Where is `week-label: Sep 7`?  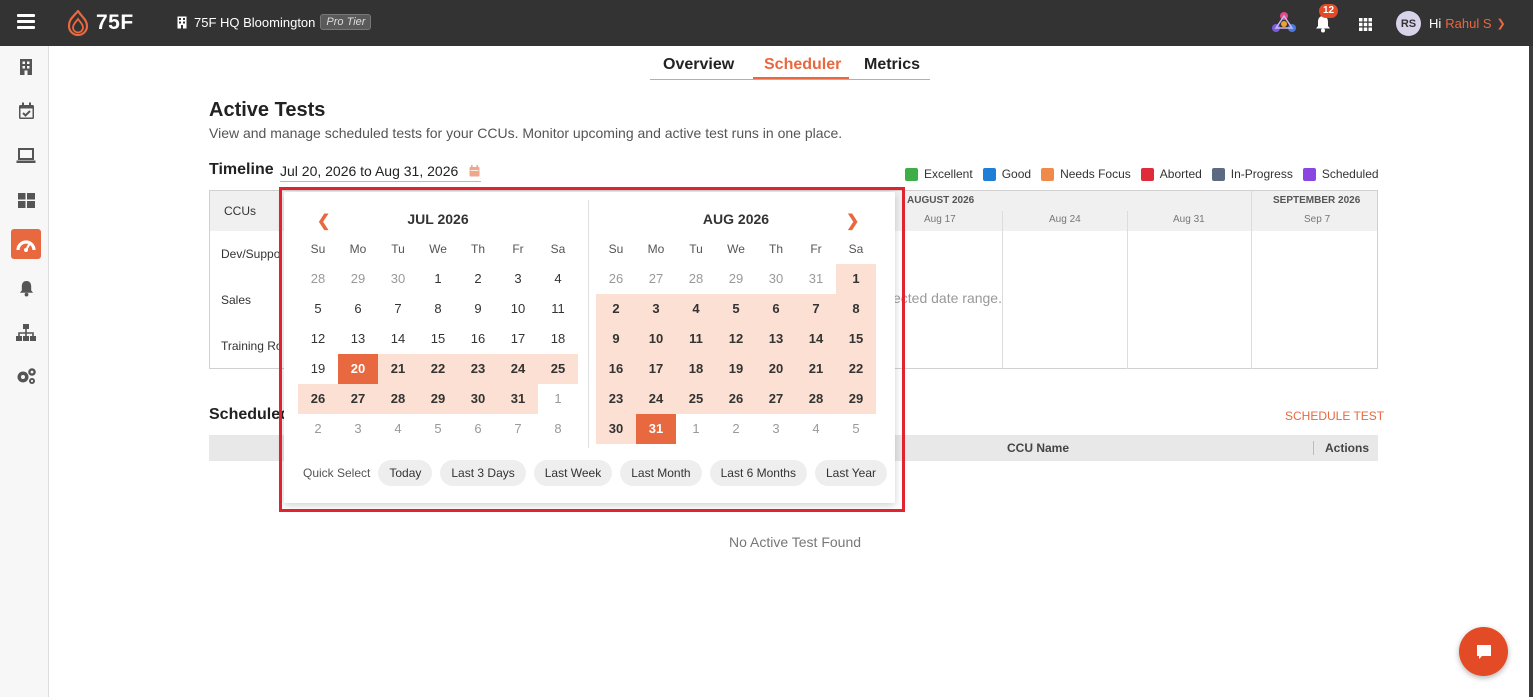 week-label: Sep 7 is located at coordinates (1317, 219).